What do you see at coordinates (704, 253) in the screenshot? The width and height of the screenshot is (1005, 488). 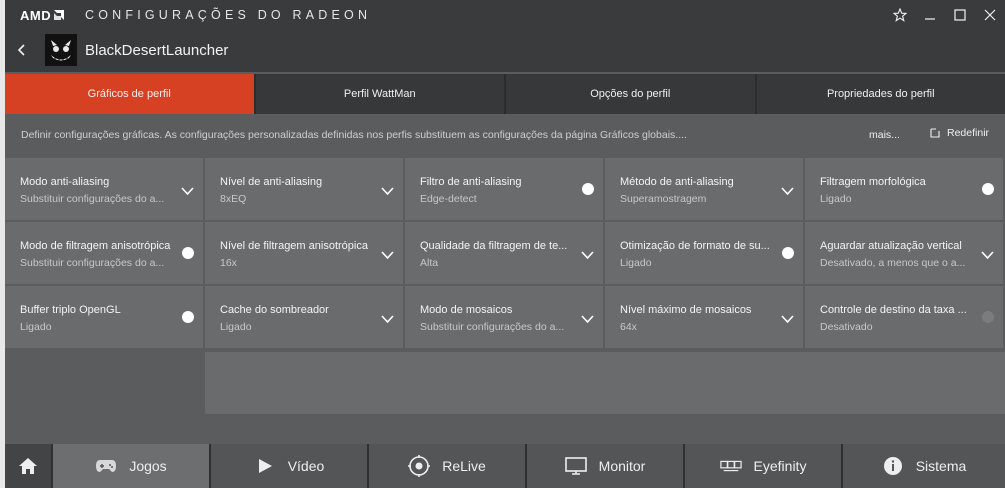 I see `setting-tile: Otimização de formato de su... Ligado` at bounding box center [704, 253].